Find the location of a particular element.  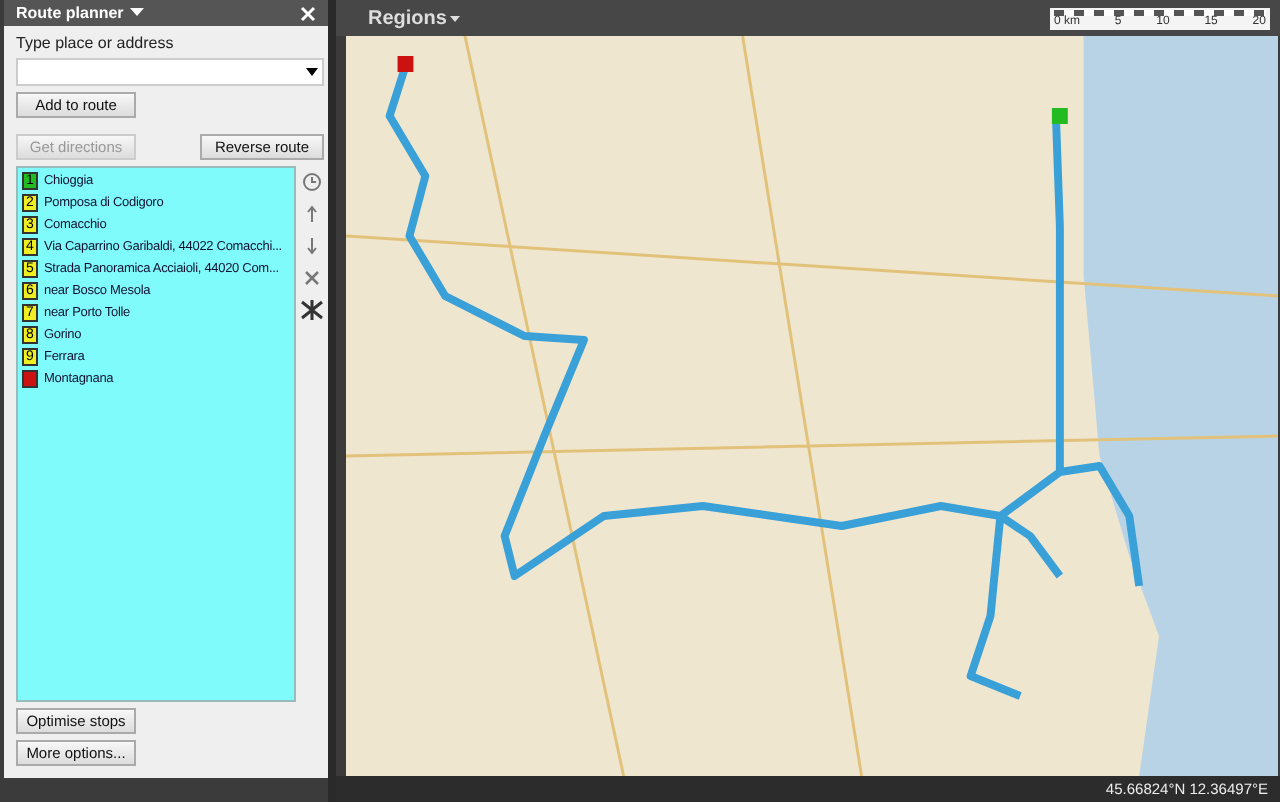

map-title: Regions is located at coordinates (407, 18).